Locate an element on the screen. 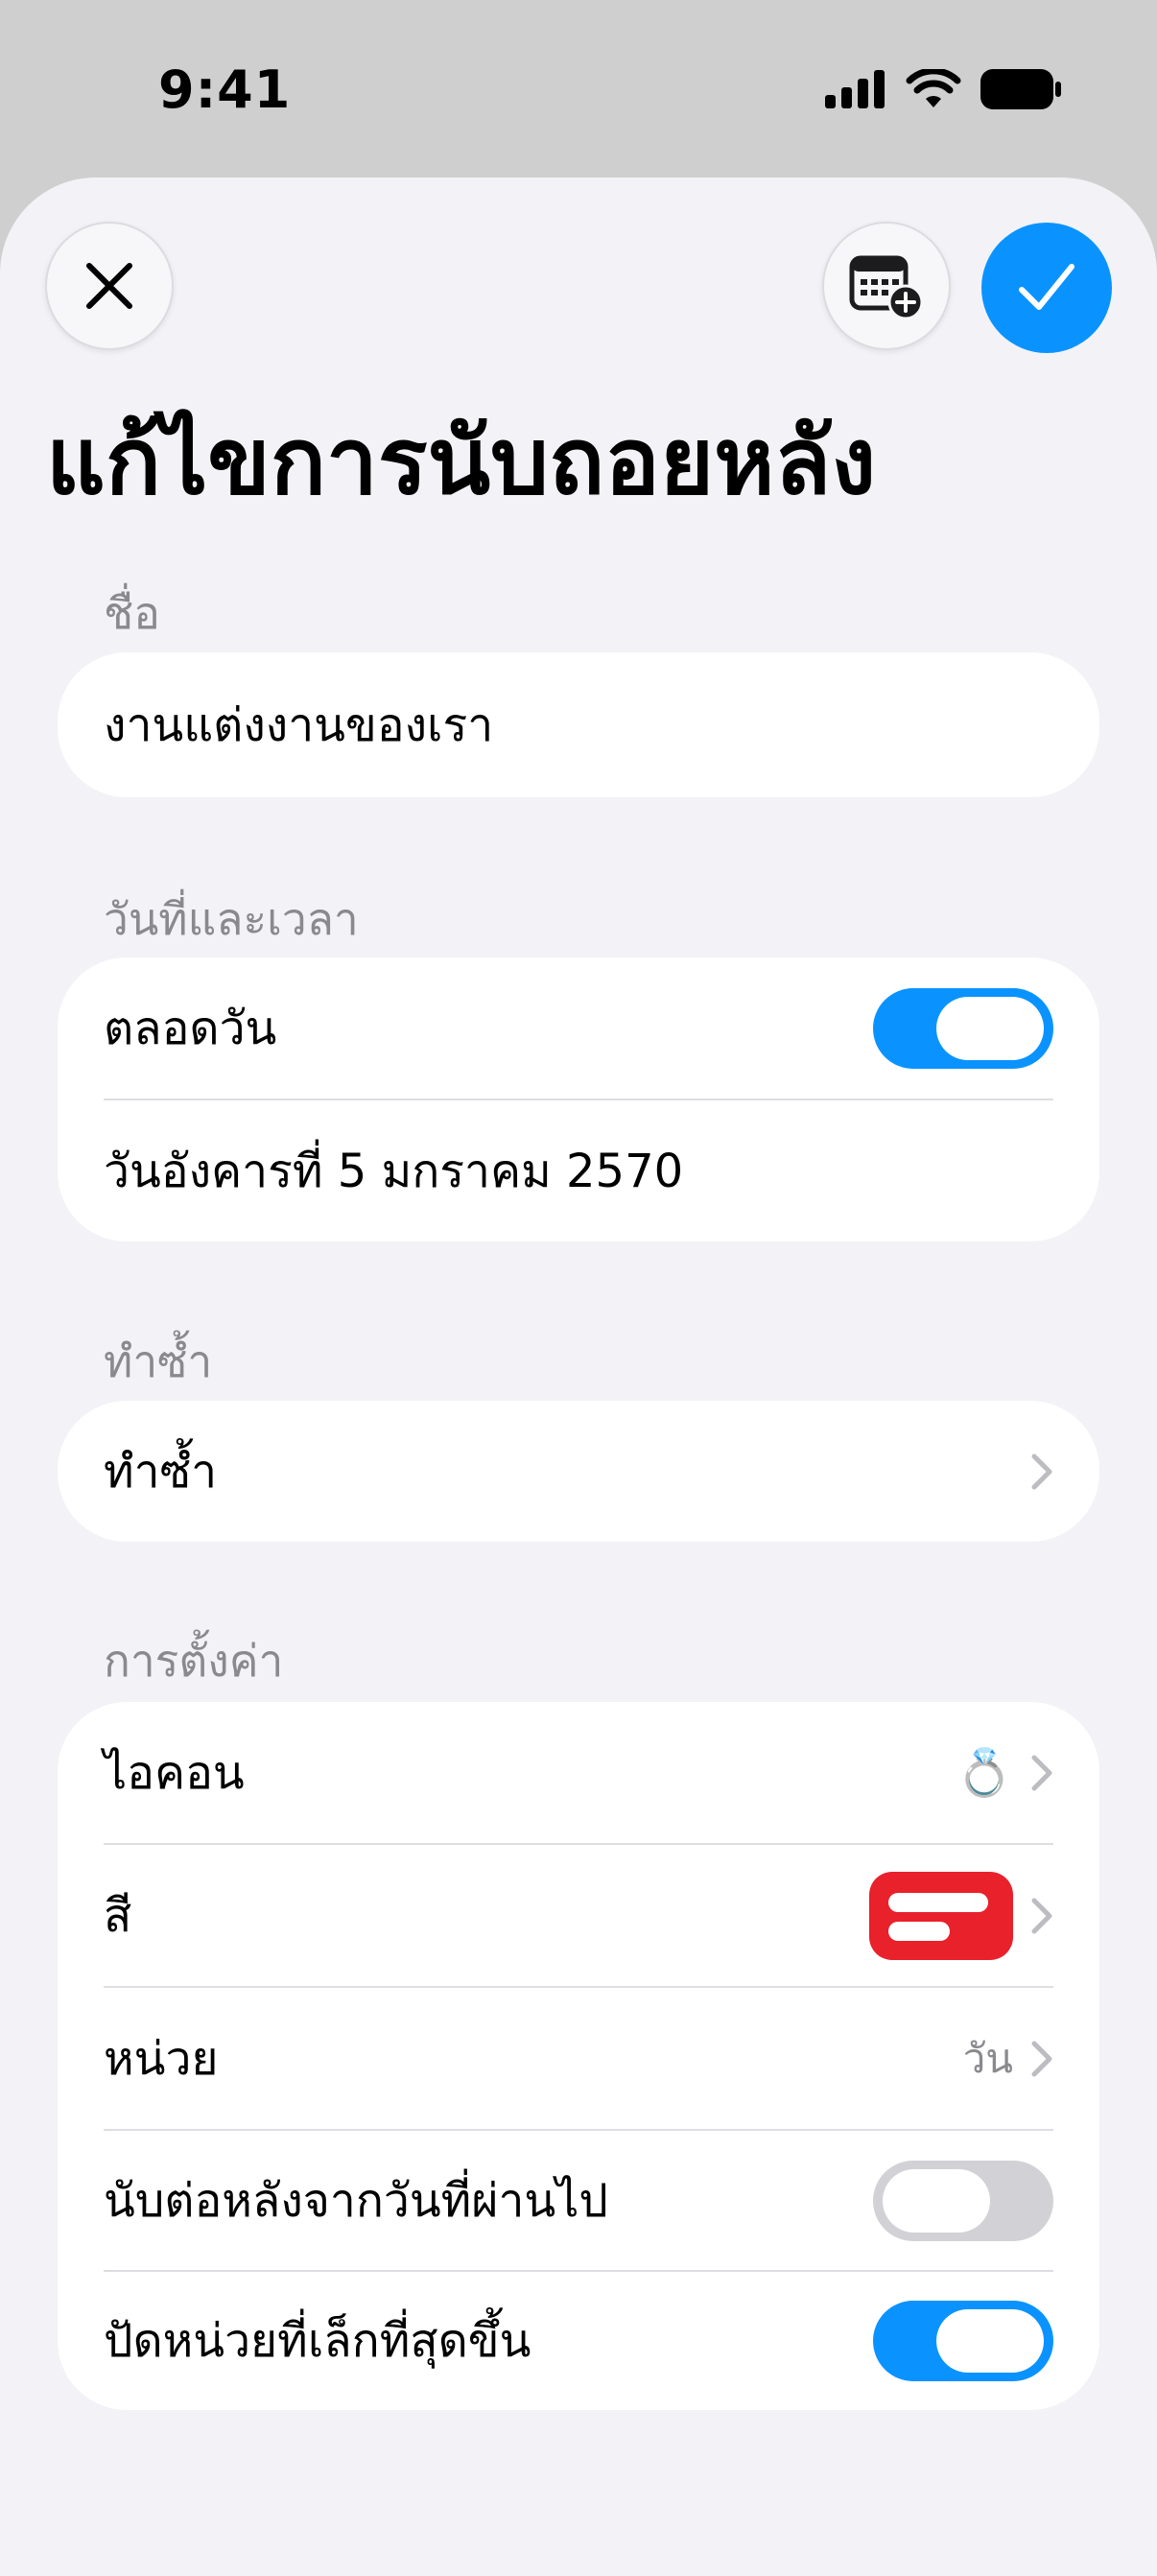 The image size is (1157, 2576). datetime-card: ตลอดวัน วันอังคารที่ 5 มกราคม 2570 is located at coordinates (578, 1099).